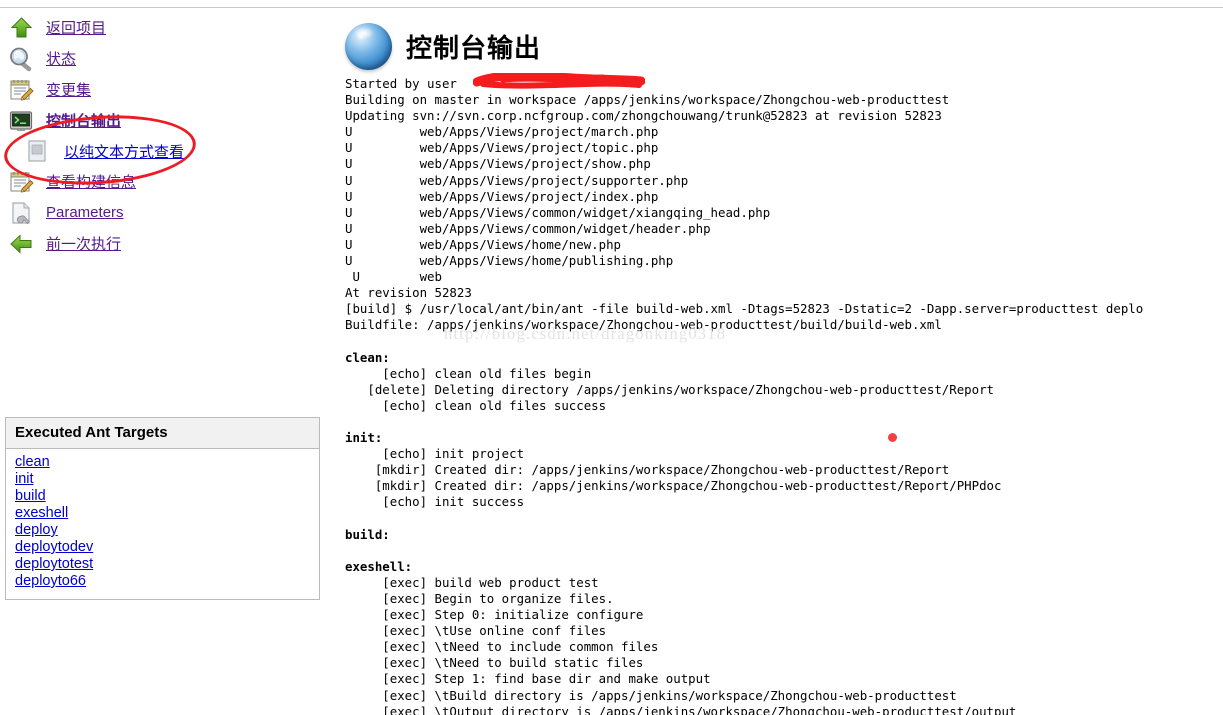  I want to click on redacted-username-scribble, so click(559, 79).